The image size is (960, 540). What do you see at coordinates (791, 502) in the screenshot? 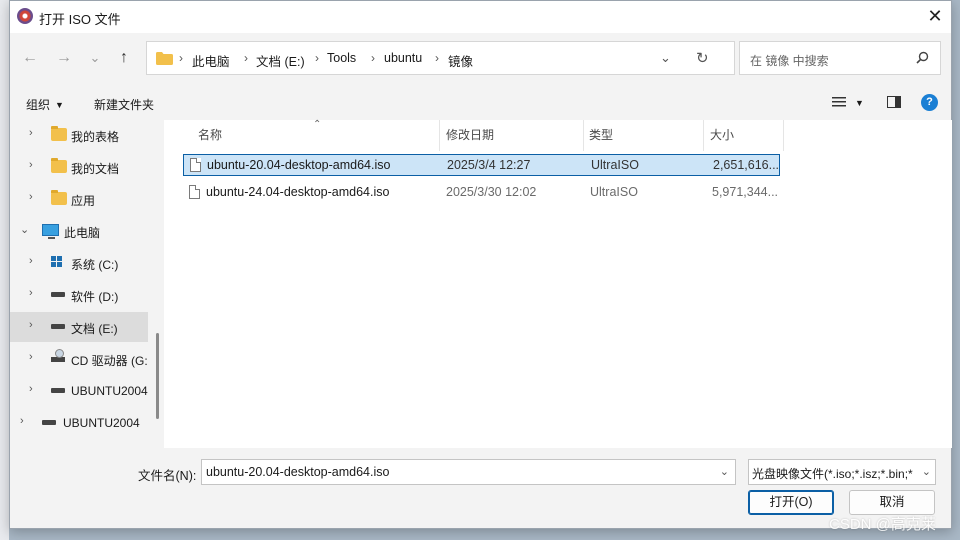
I see `open-button: 打开(O)` at bounding box center [791, 502].